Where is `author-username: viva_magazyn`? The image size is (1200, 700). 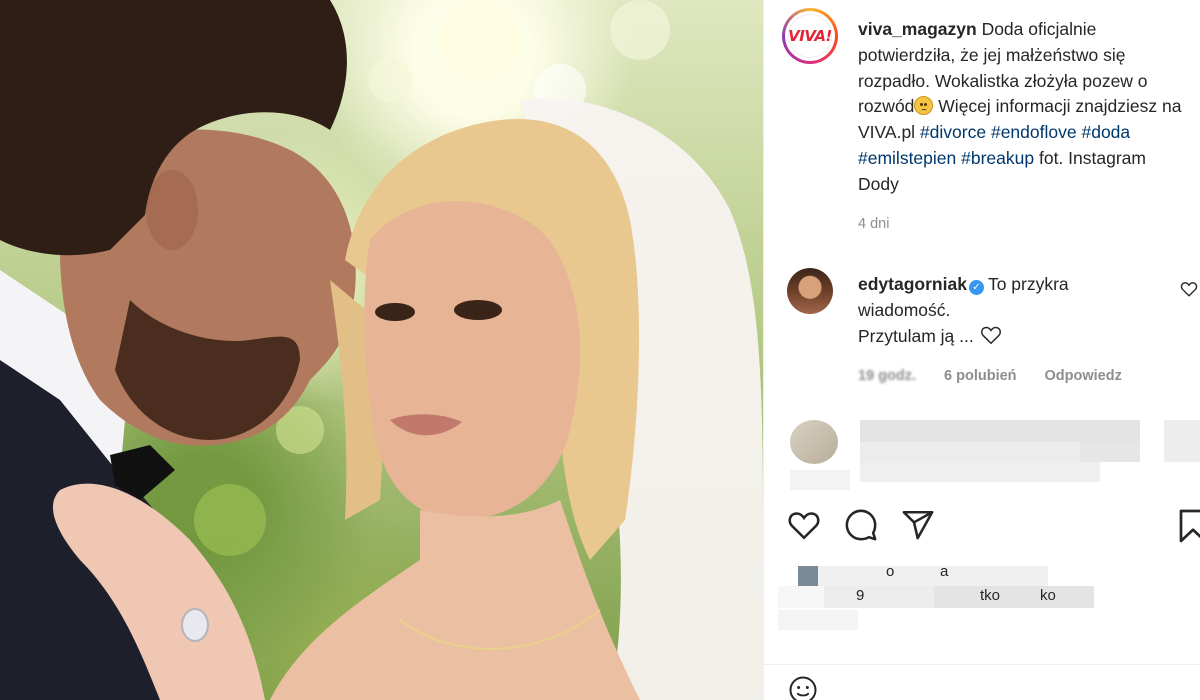
author-username: viva_magazyn is located at coordinates (917, 29).